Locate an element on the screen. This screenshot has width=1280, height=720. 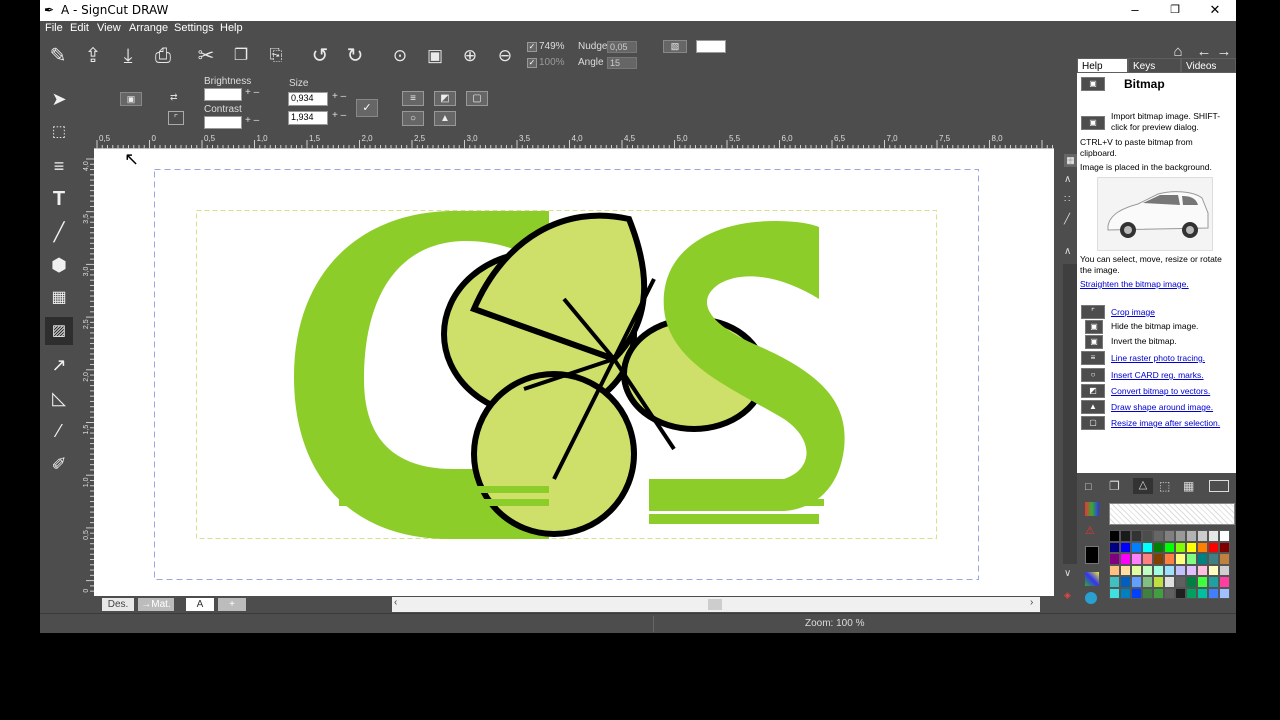
zoom100-checkbox: ✓ is located at coordinates (532, 63).